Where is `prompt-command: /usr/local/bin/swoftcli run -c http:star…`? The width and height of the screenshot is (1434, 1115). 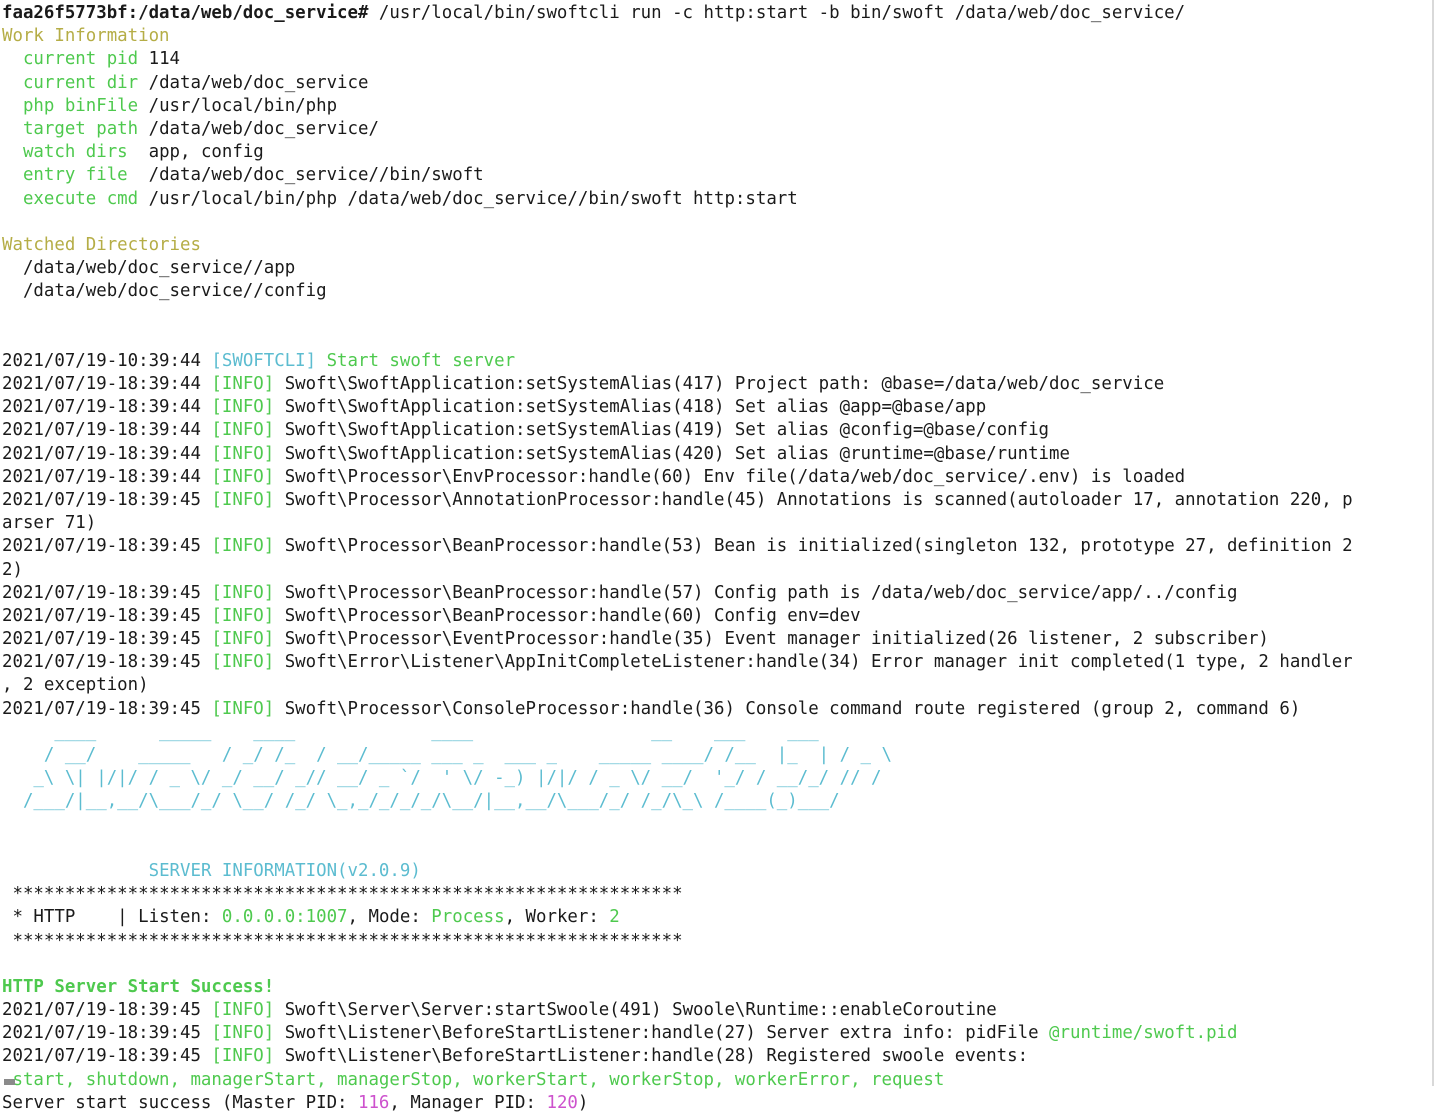
prompt-command: /usr/local/bin/swoftcli run -c http:star… is located at coordinates (777, 13).